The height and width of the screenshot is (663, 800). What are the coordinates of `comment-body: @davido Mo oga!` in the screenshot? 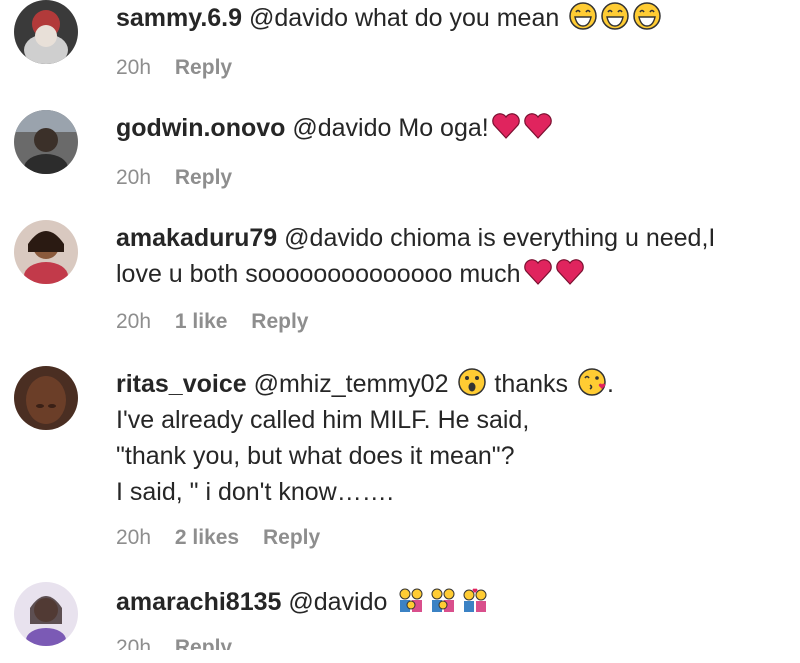 It's located at (390, 128).